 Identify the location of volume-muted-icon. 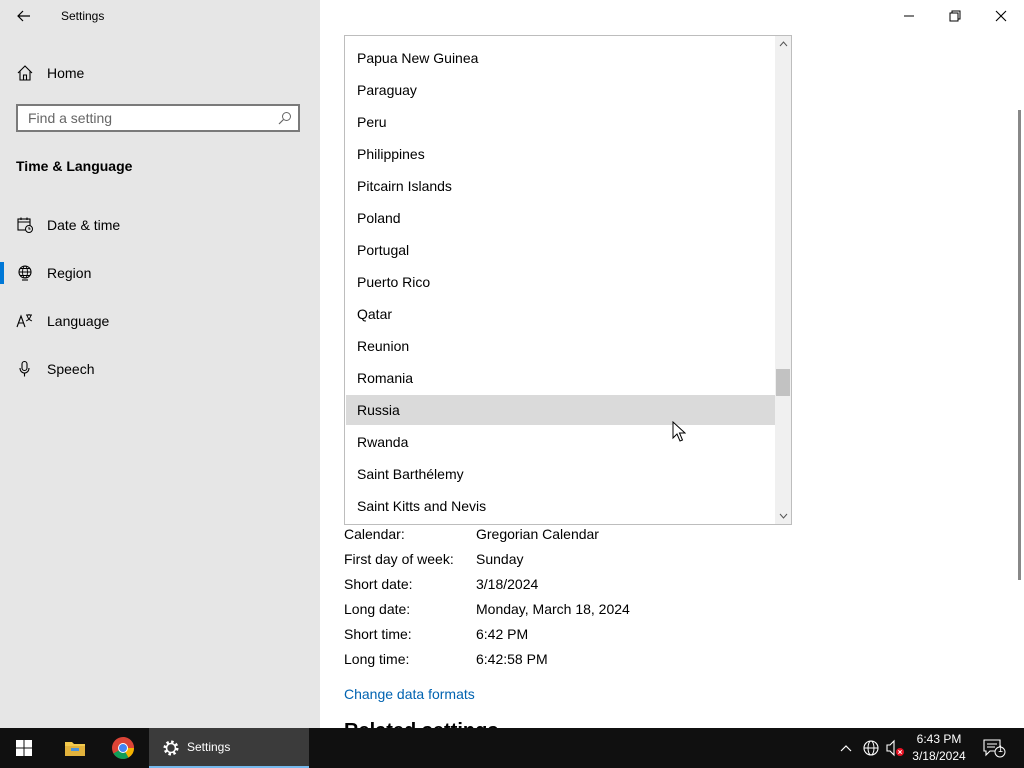
(895, 748).